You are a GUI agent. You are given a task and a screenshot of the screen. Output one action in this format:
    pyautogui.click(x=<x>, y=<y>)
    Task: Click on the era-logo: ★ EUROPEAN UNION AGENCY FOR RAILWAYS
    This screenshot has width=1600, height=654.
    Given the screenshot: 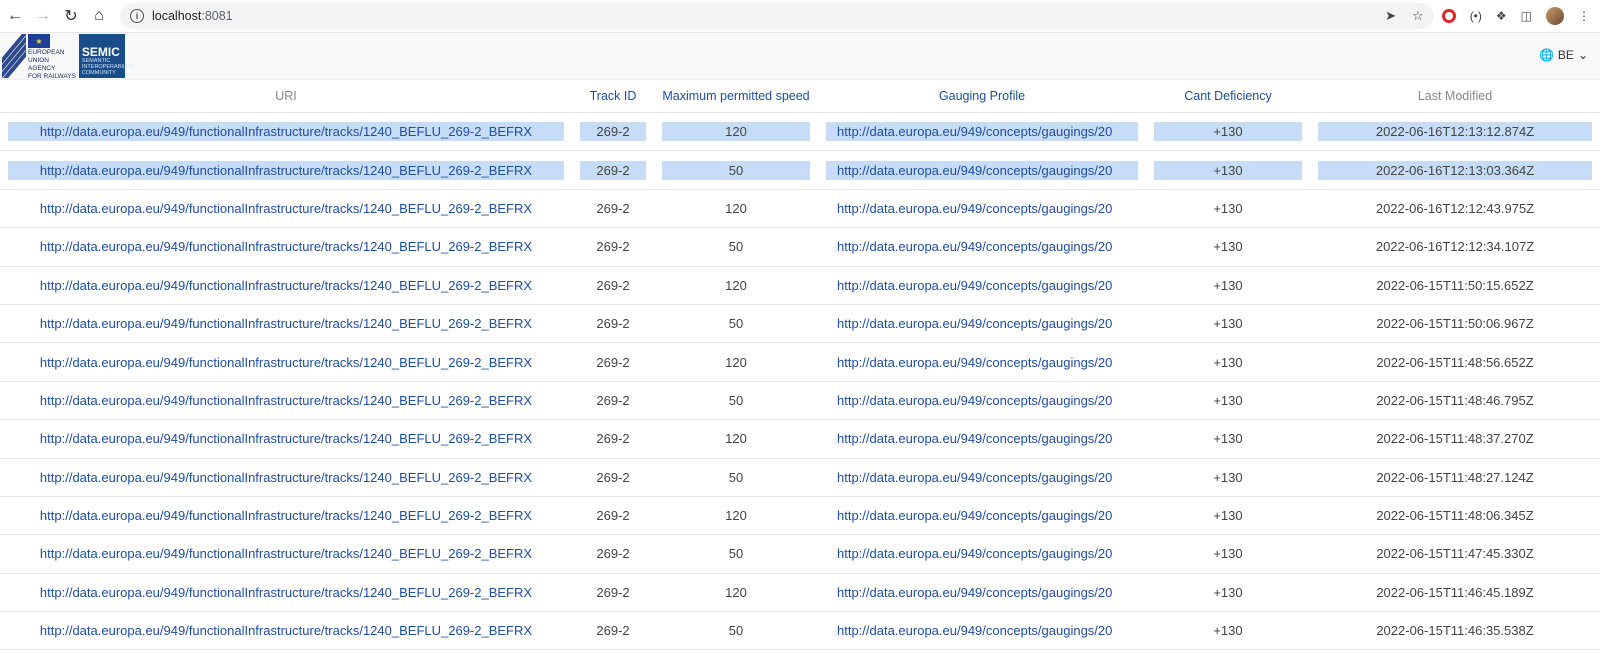 What is the action you would take?
    pyautogui.click(x=39, y=57)
    